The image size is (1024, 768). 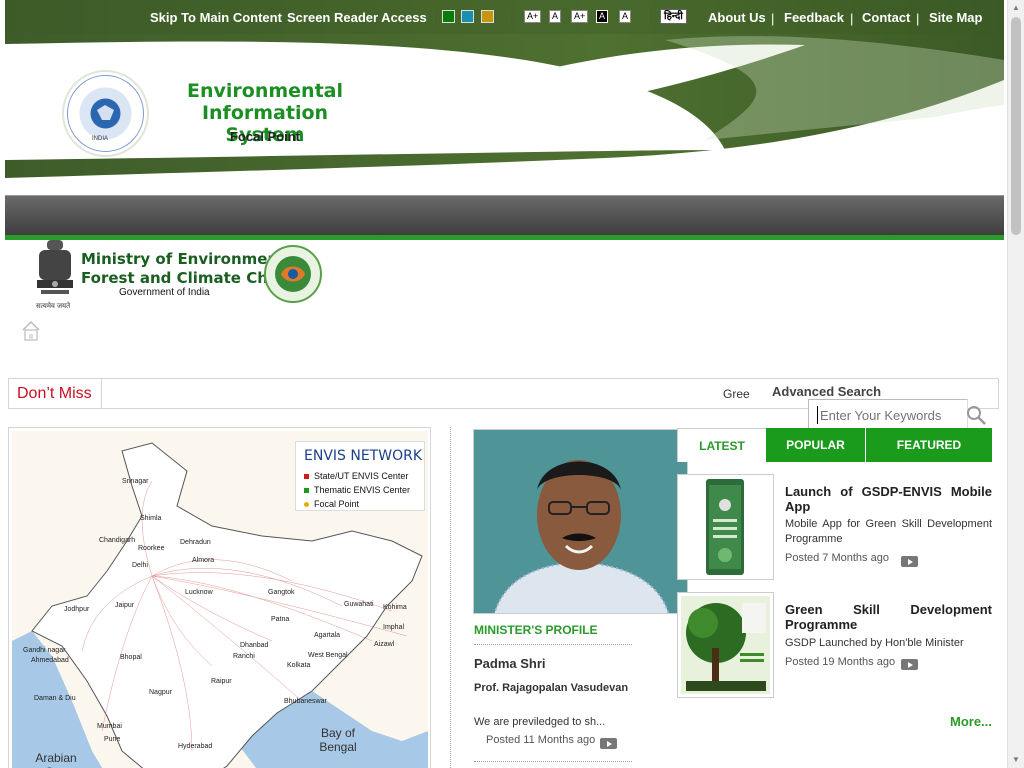 What do you see at coordinates (450, 597) in the screenshot?
I see `column-divider` at bounding box center [450, 597].